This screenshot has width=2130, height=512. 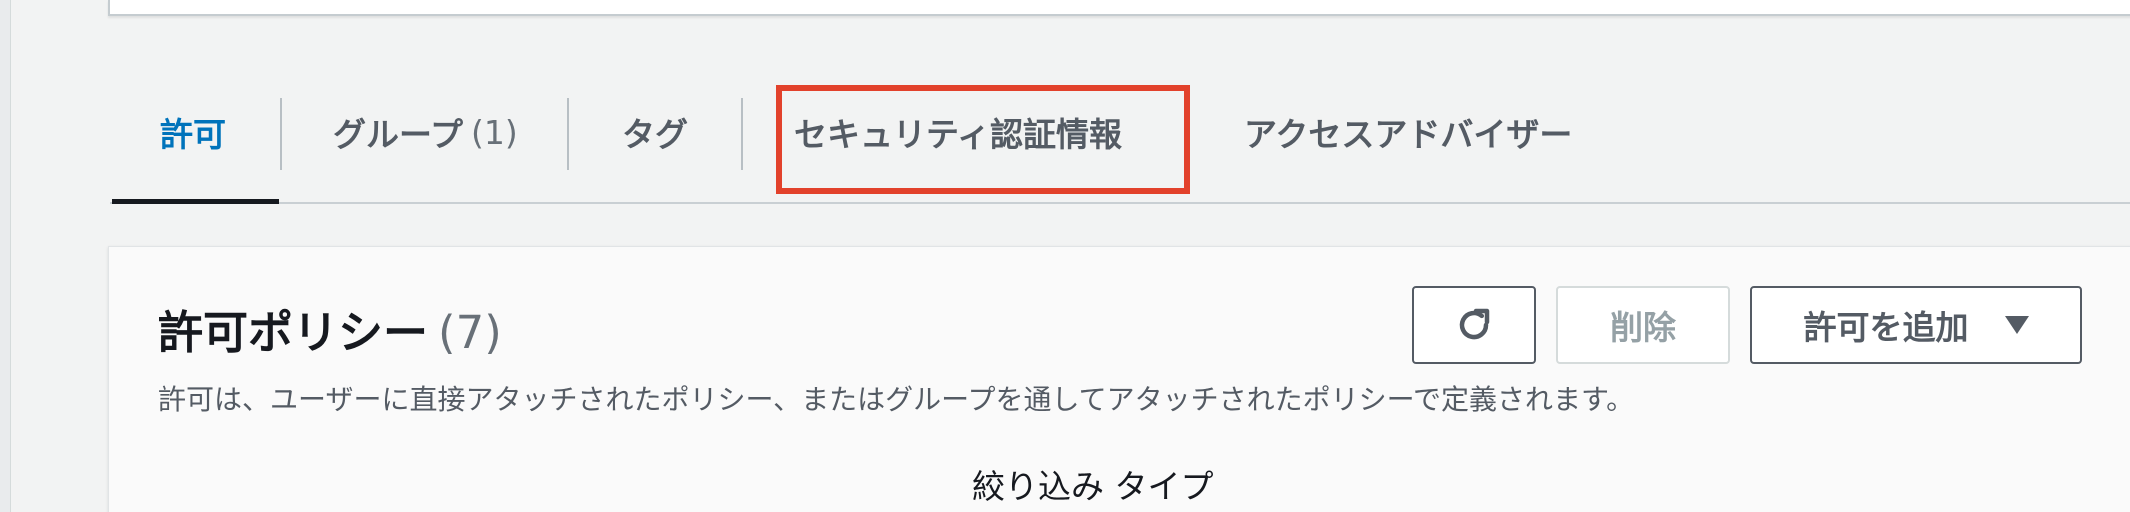 I want to click on filter-type-label: 絞り込み タイプ, so click(x=1093, y=486).